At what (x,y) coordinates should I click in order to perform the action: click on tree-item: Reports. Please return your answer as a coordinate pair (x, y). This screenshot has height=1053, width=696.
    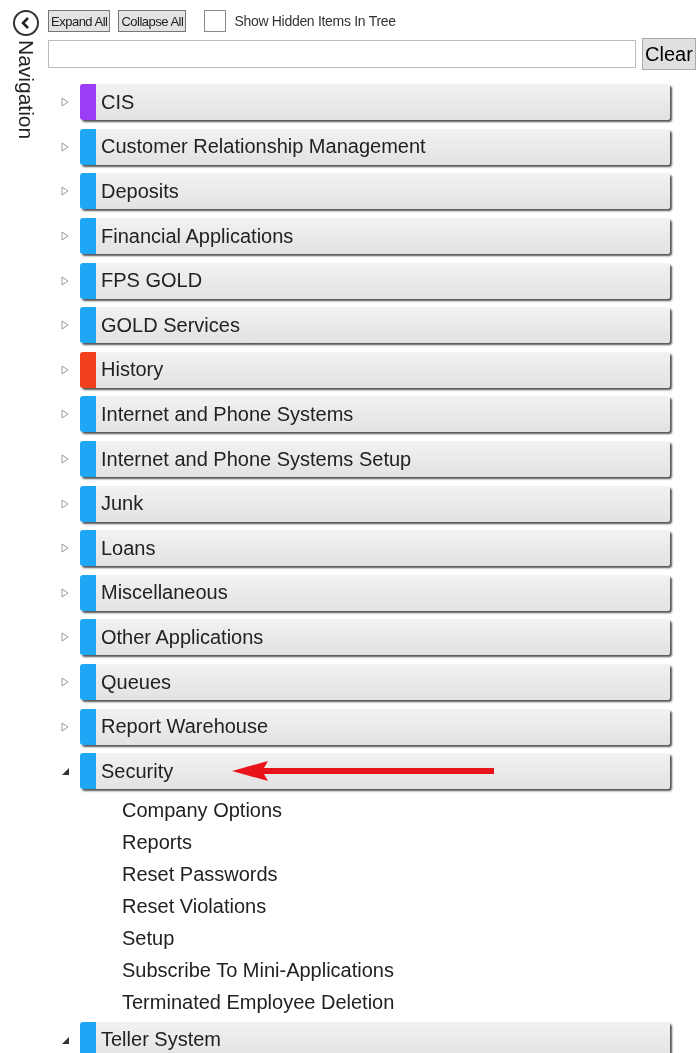
    Looking at the image, I should click on (157, 841).